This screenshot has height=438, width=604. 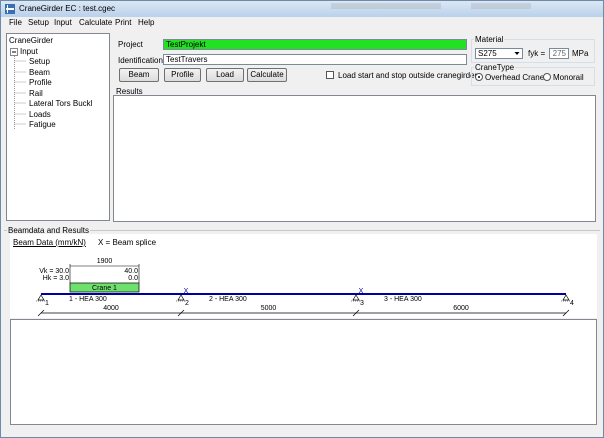 I want to click on beam-splice-legend: X = Beam splice, so click(x=127, y=242).